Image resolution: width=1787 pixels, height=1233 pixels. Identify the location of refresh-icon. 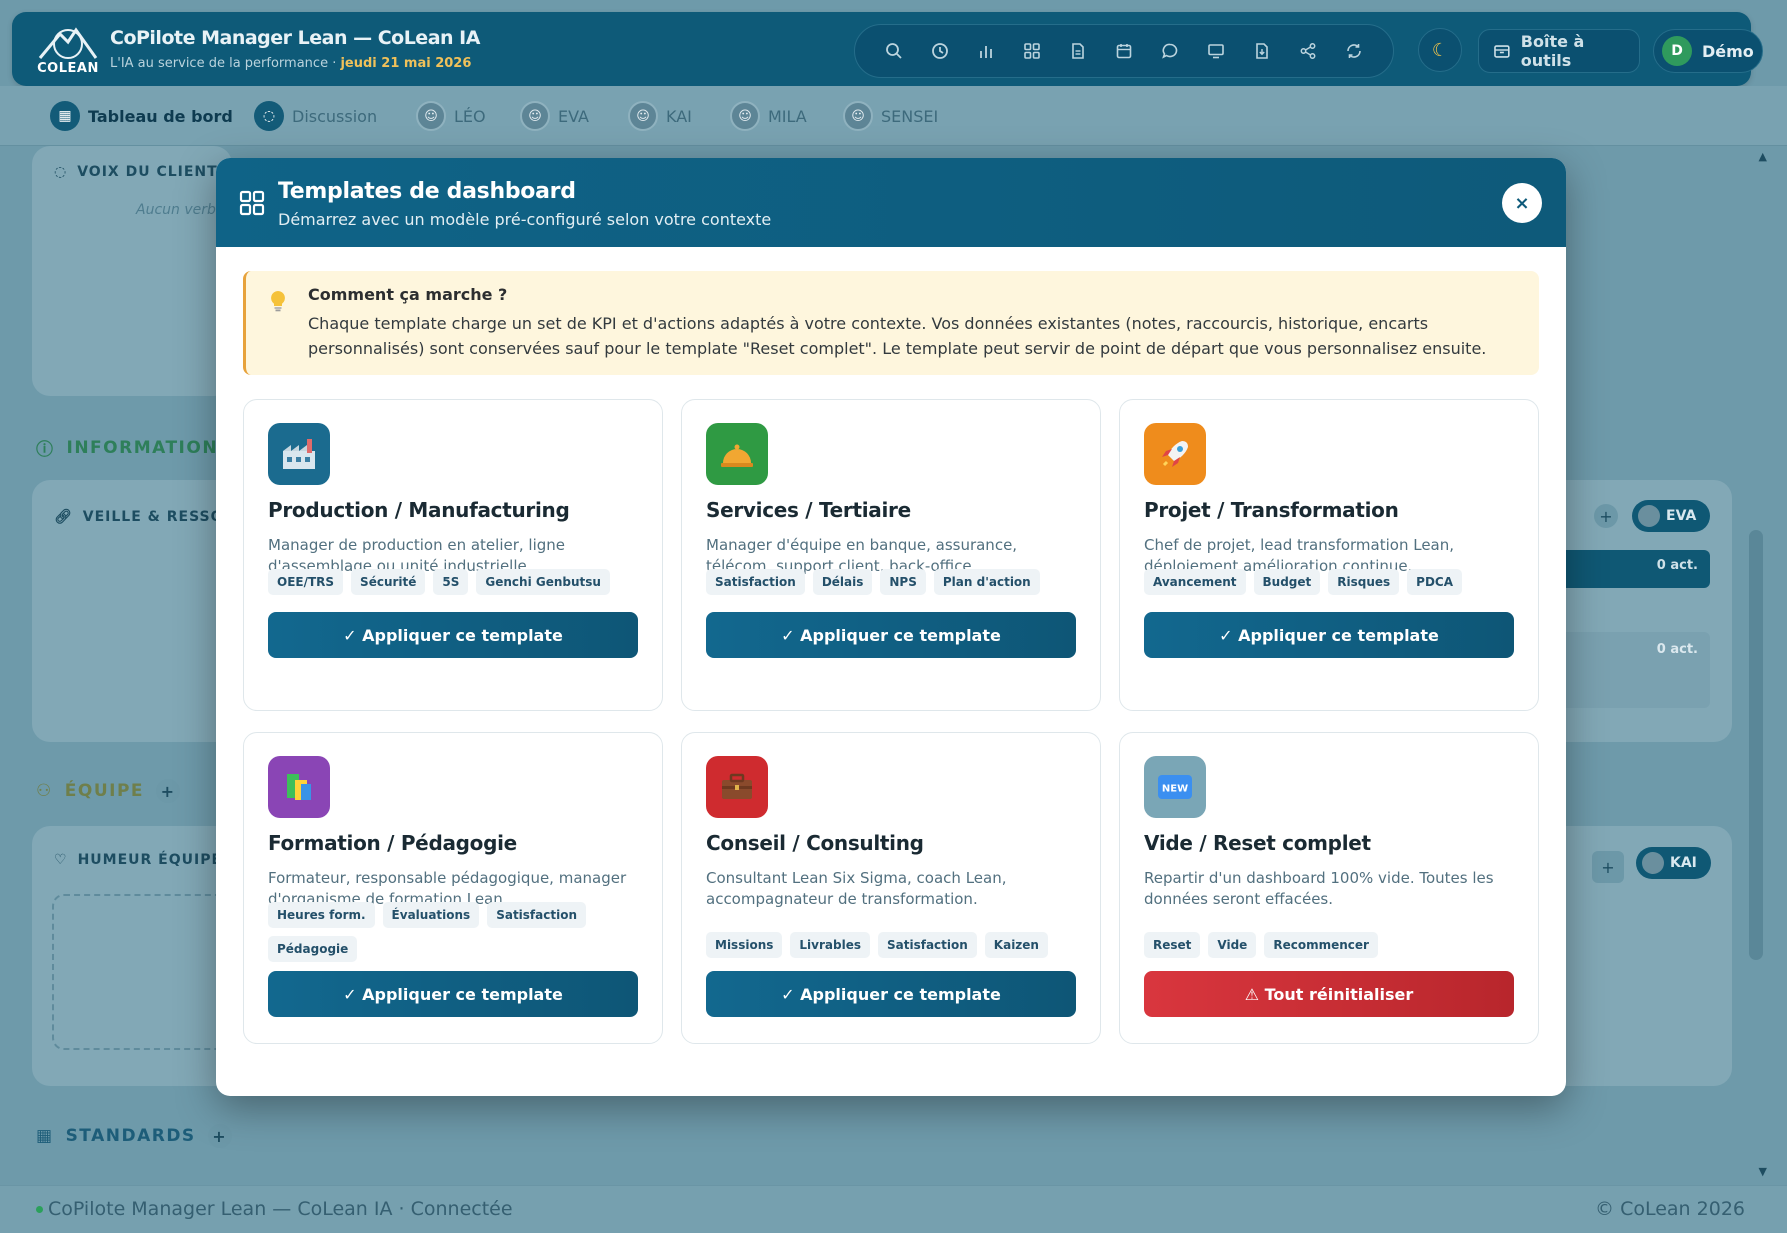
(1354, 51).